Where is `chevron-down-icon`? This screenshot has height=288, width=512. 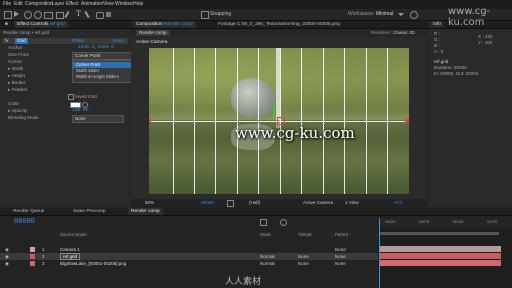
chevron-down-icon is located at coordinates (401, 14).